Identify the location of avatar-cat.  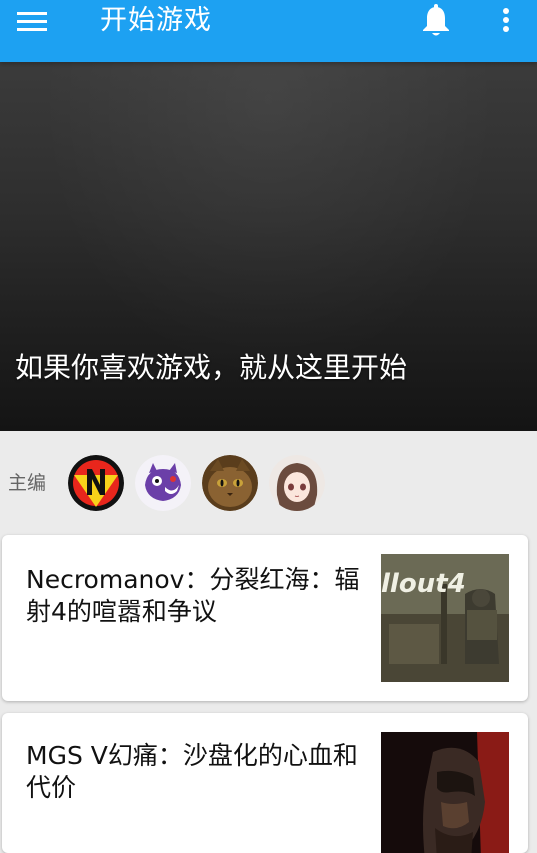
(230, 483).